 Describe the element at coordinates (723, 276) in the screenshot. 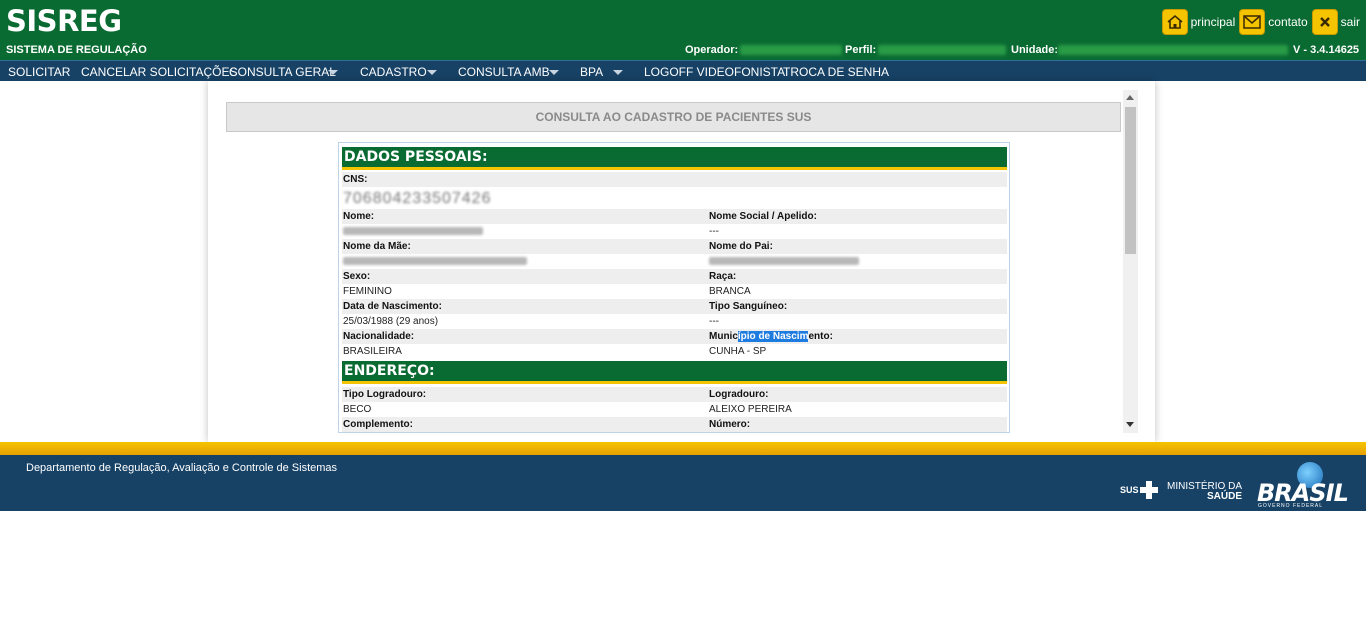

I see `raca-label: Raça:` at that location.